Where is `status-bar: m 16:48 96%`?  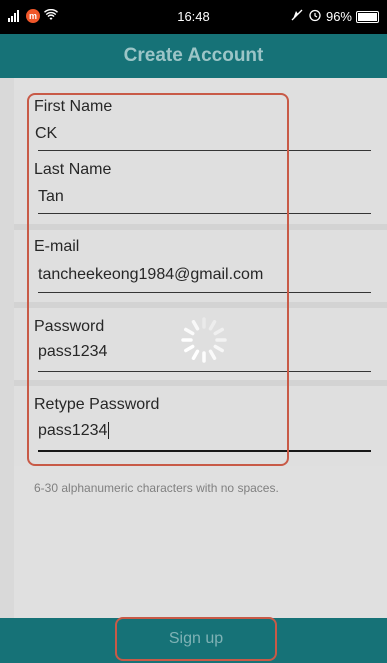 status-bar: m 16:48 96% is located at coordinates (193, 17).